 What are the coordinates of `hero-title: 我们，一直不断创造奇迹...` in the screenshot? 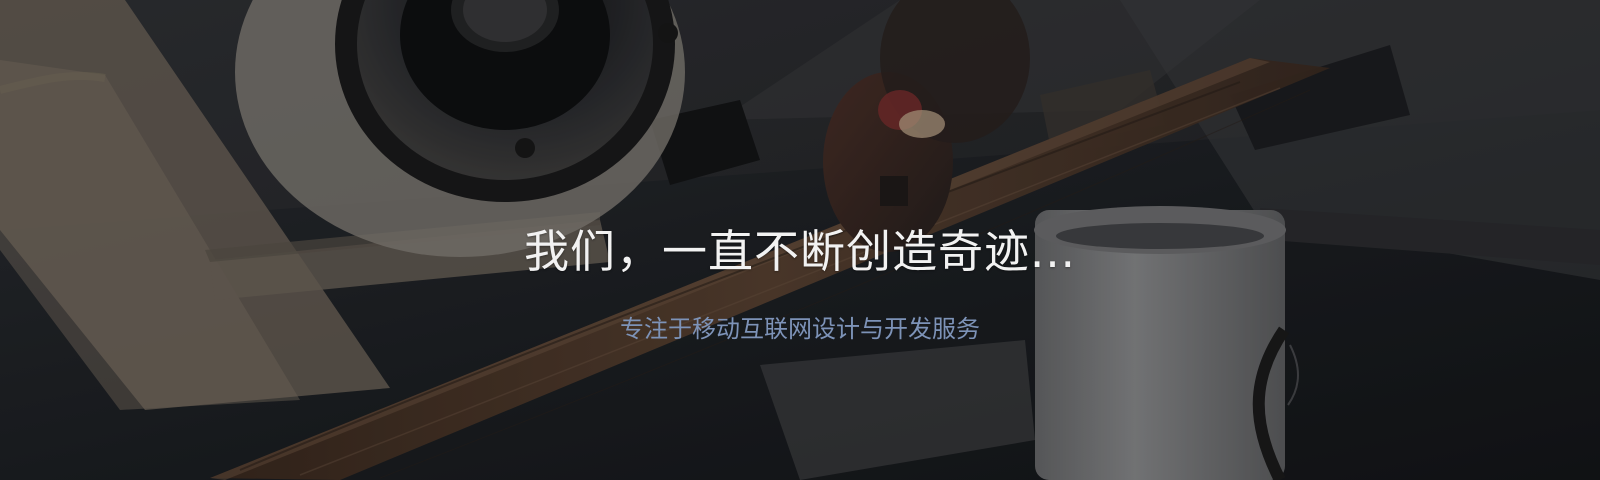 It's located at (800, 251).